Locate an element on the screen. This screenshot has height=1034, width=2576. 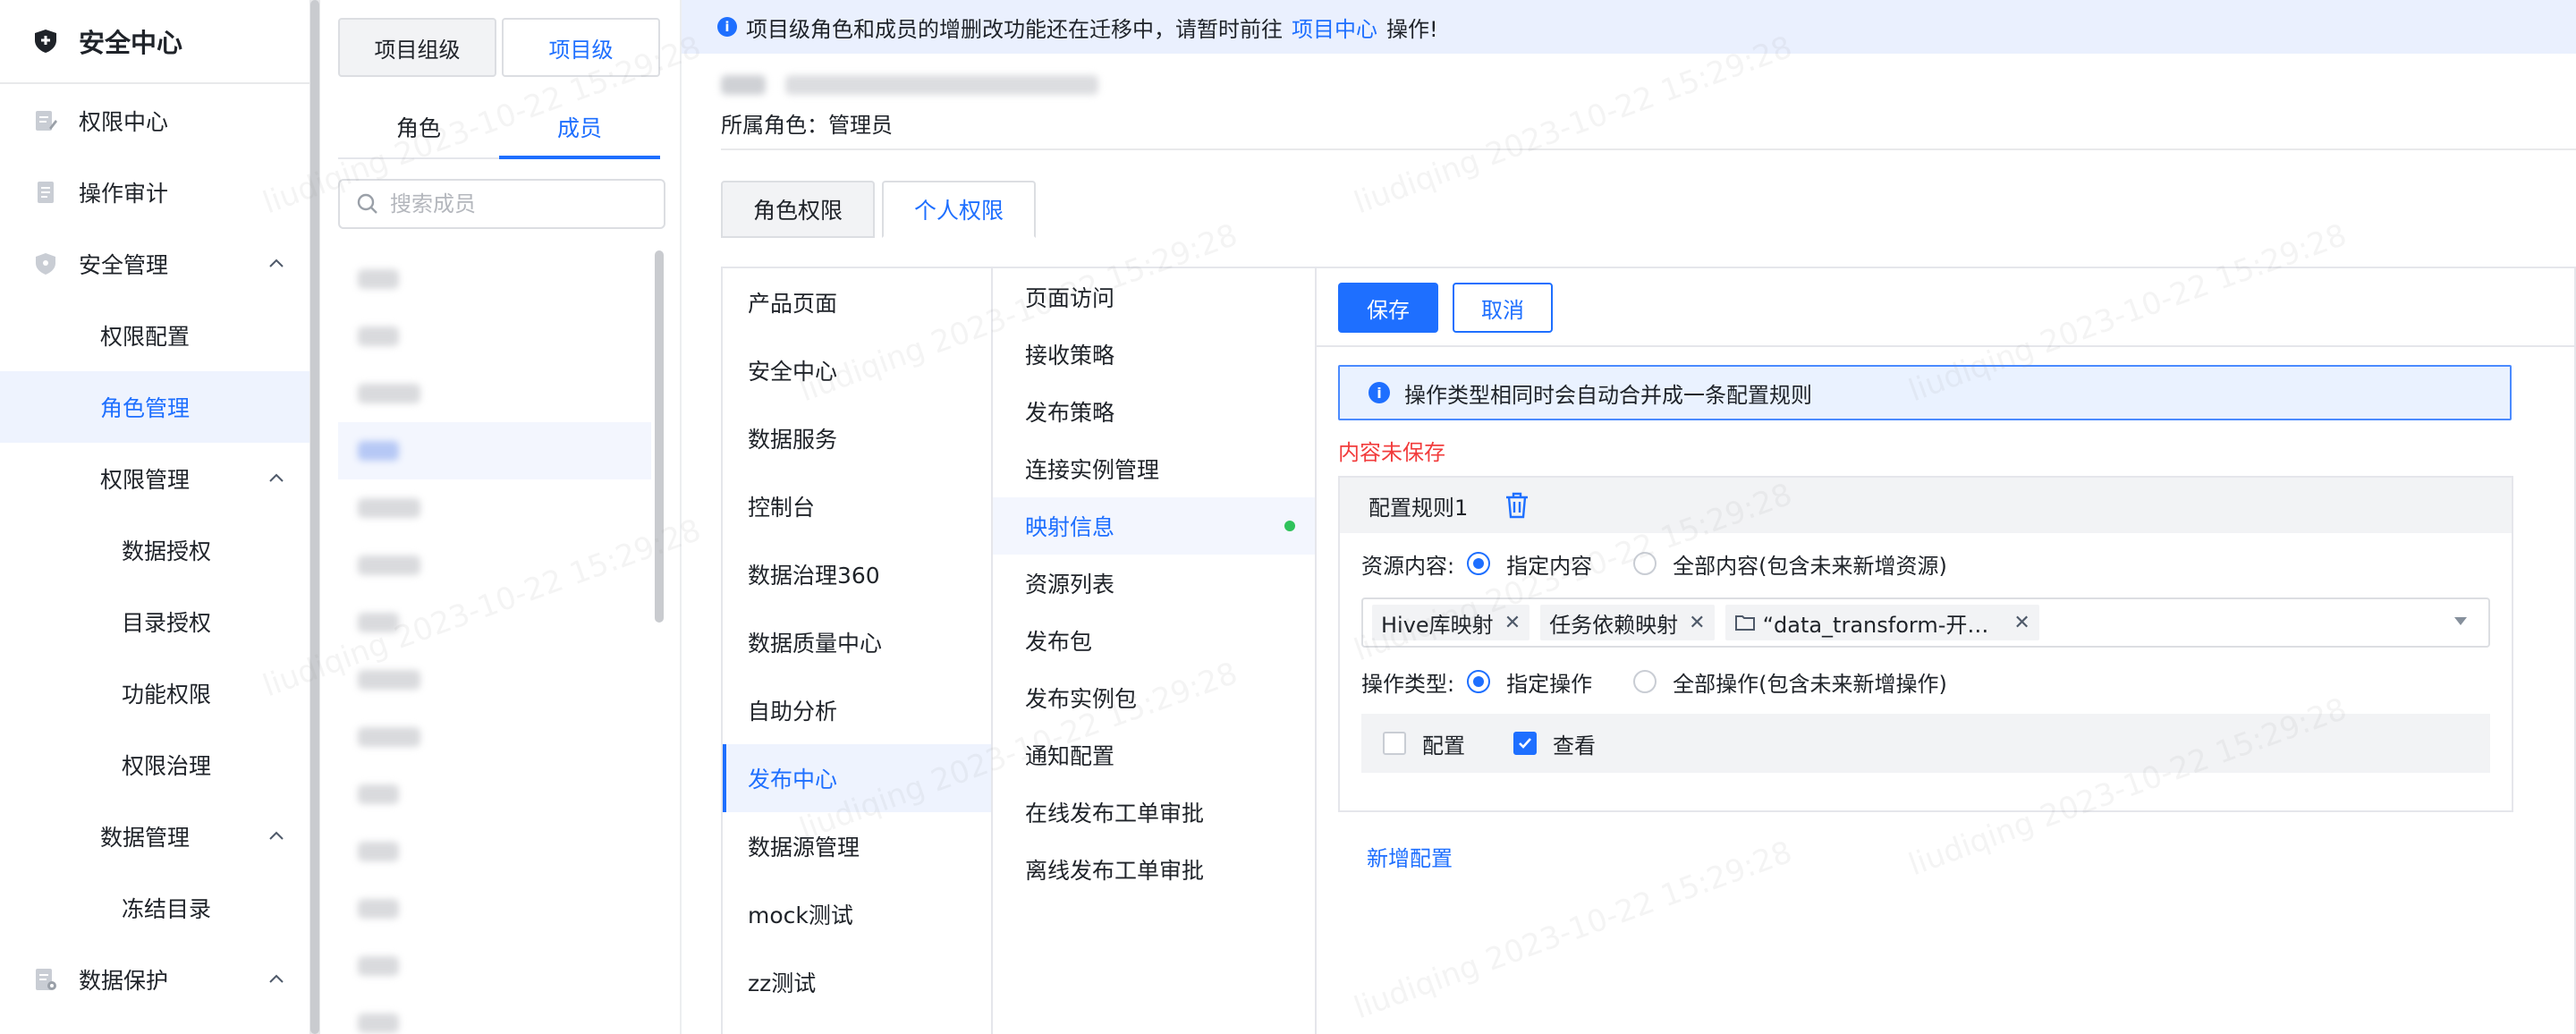
divider is located at coordinates (1648, 149).